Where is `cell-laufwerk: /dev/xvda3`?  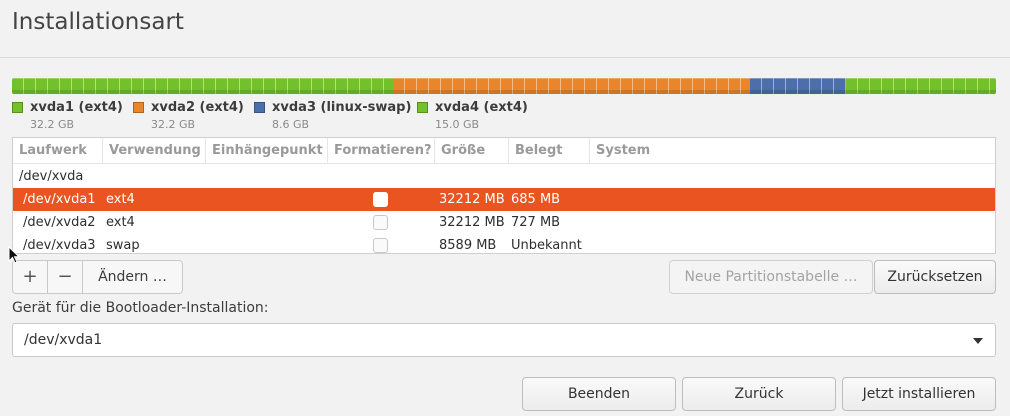
cell-laufwerk: /dev/xvda3 is located at coordinates (59, 245).